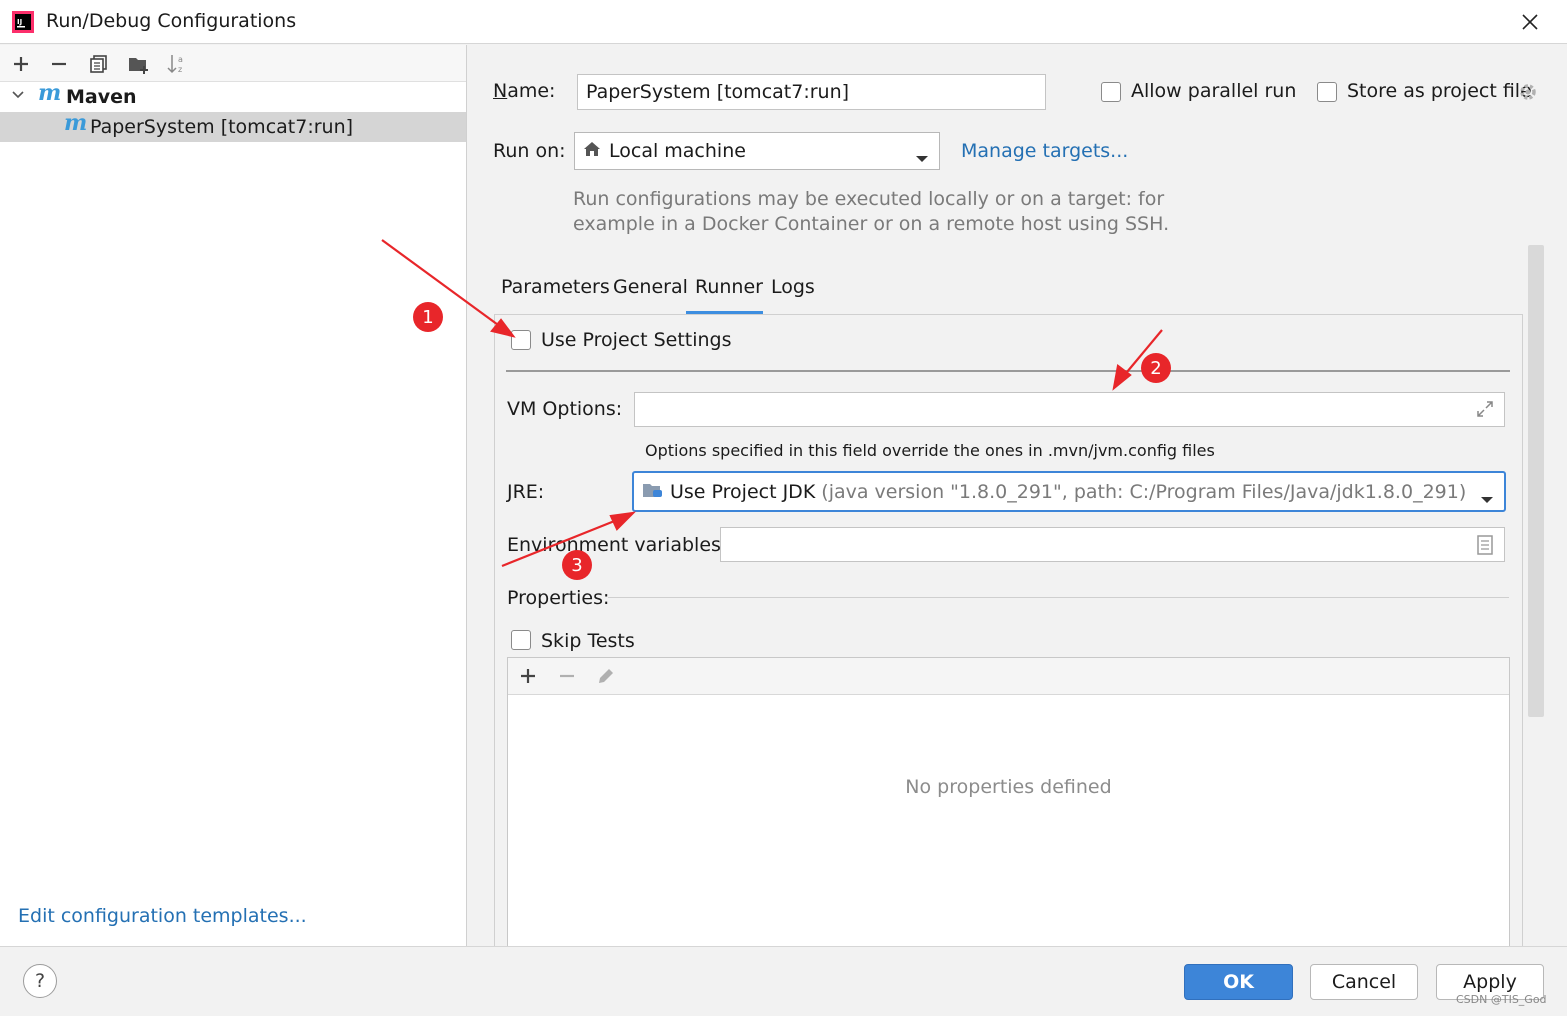 Image resolution: width=1567 pixels, height=1016 pixels. I want to click on no-properties-text: No properties defined, so click(1008, 787).